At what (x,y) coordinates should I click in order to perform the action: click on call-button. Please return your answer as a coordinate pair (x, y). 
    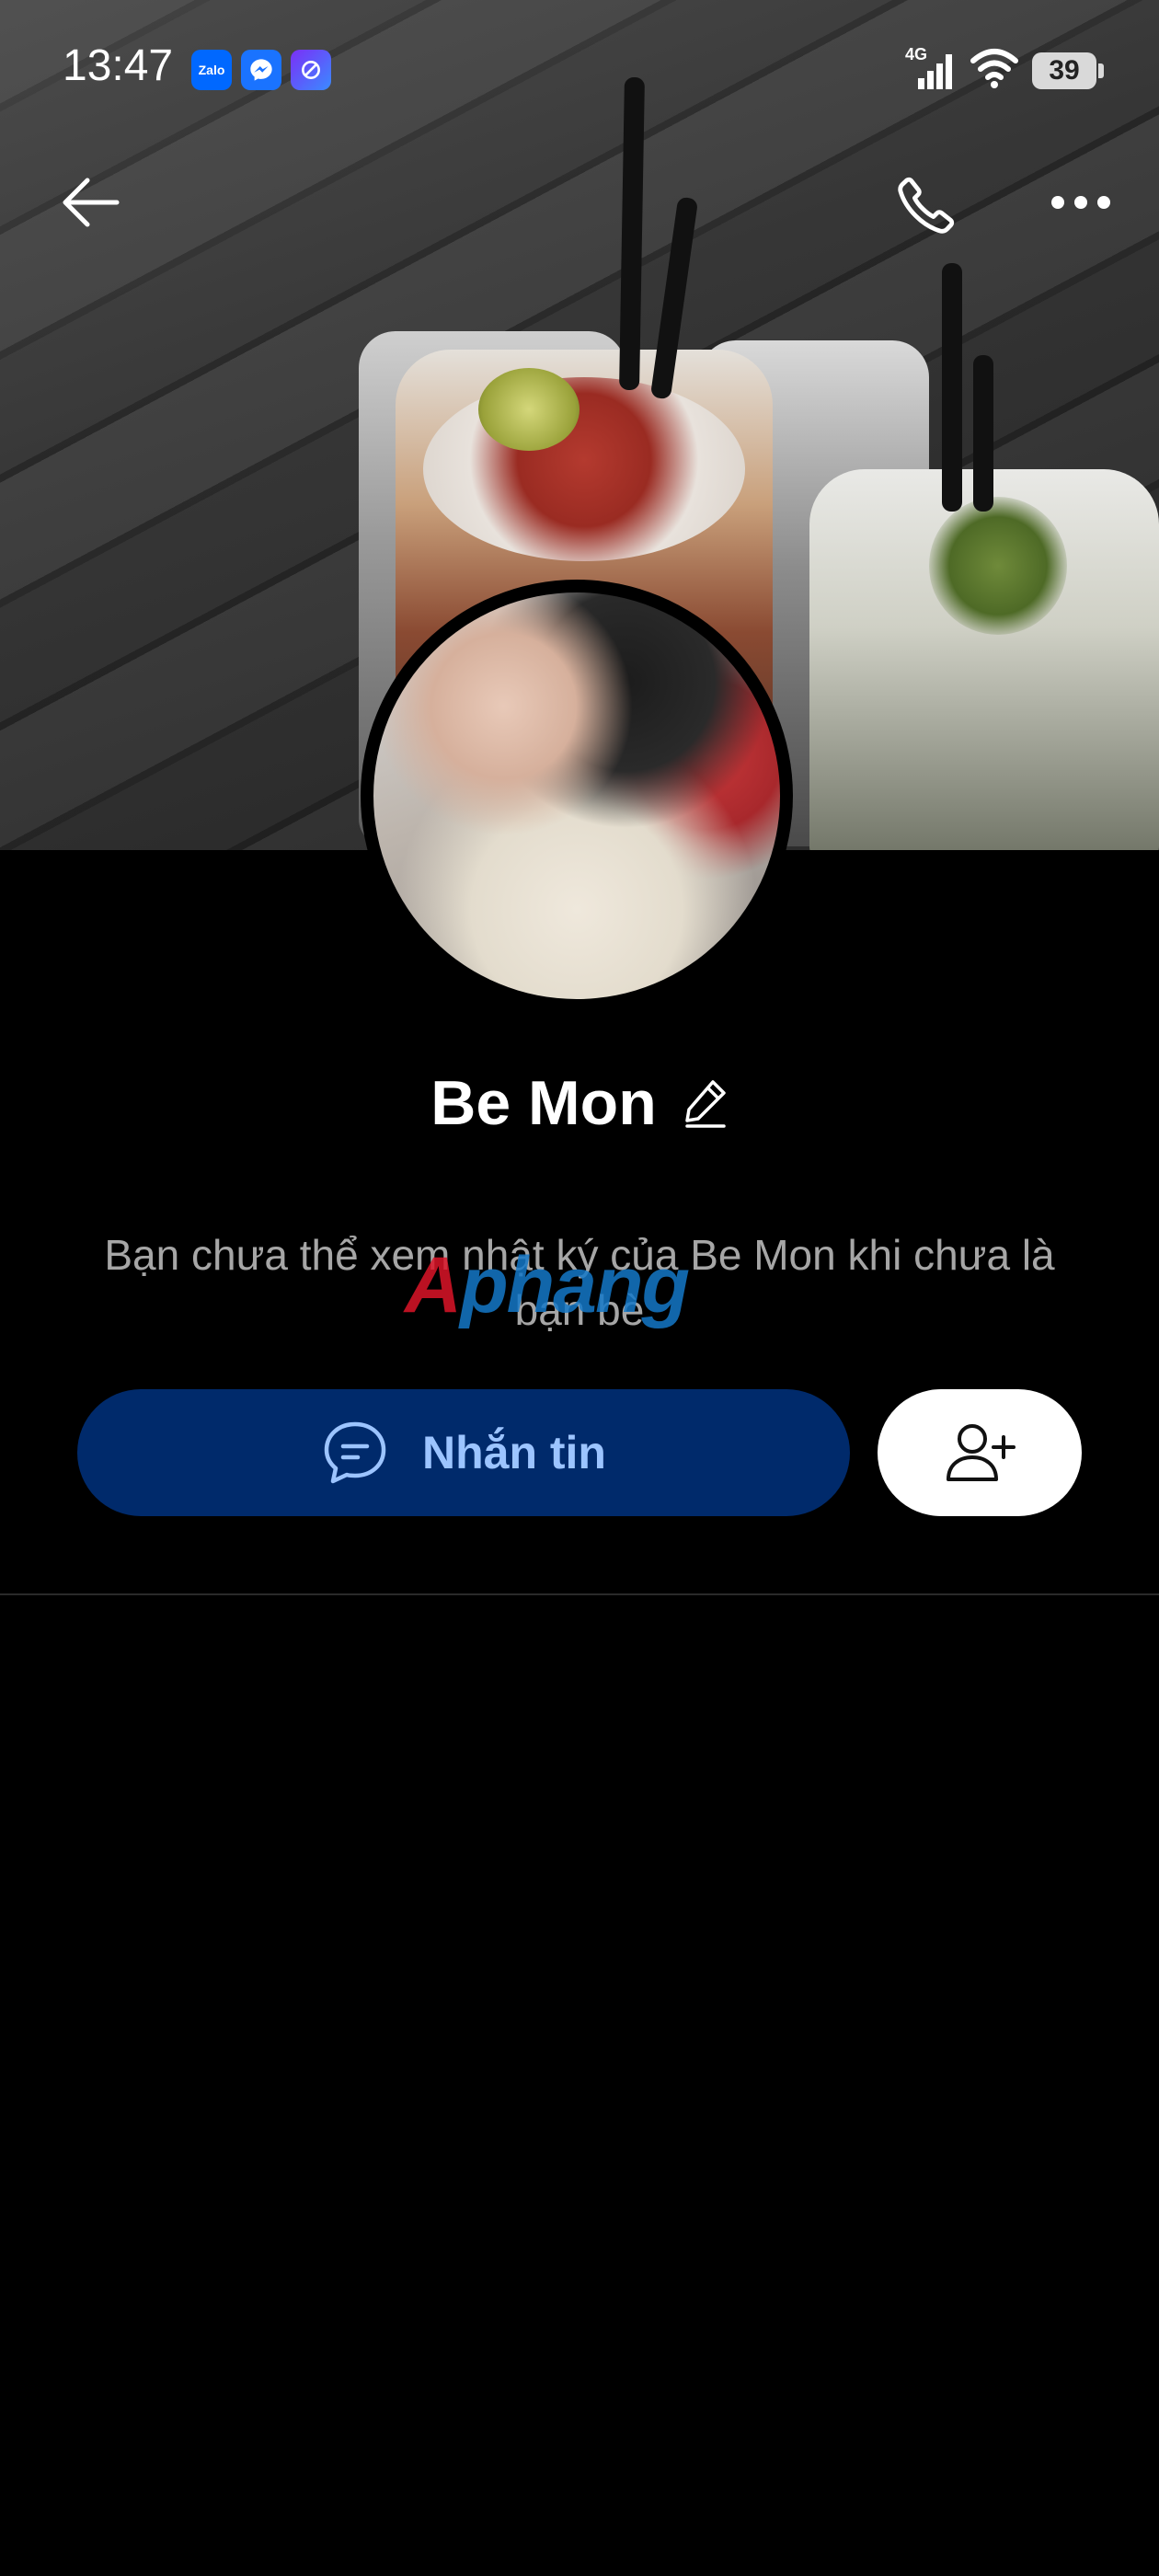
    Looking at the image, I should click on (926, 205).